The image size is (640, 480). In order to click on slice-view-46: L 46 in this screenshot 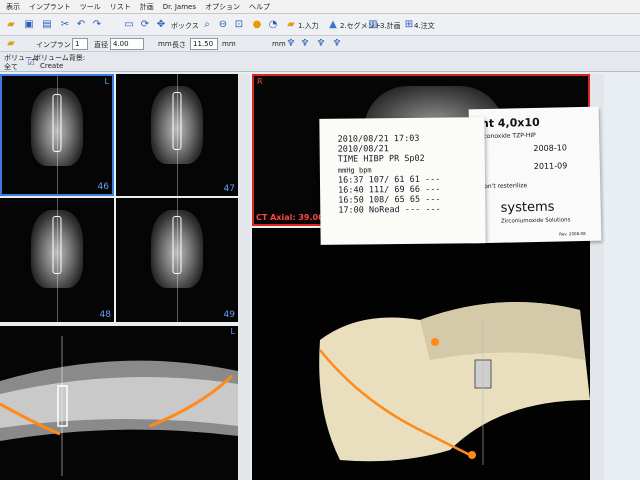, I will do `click(57, 135)`.